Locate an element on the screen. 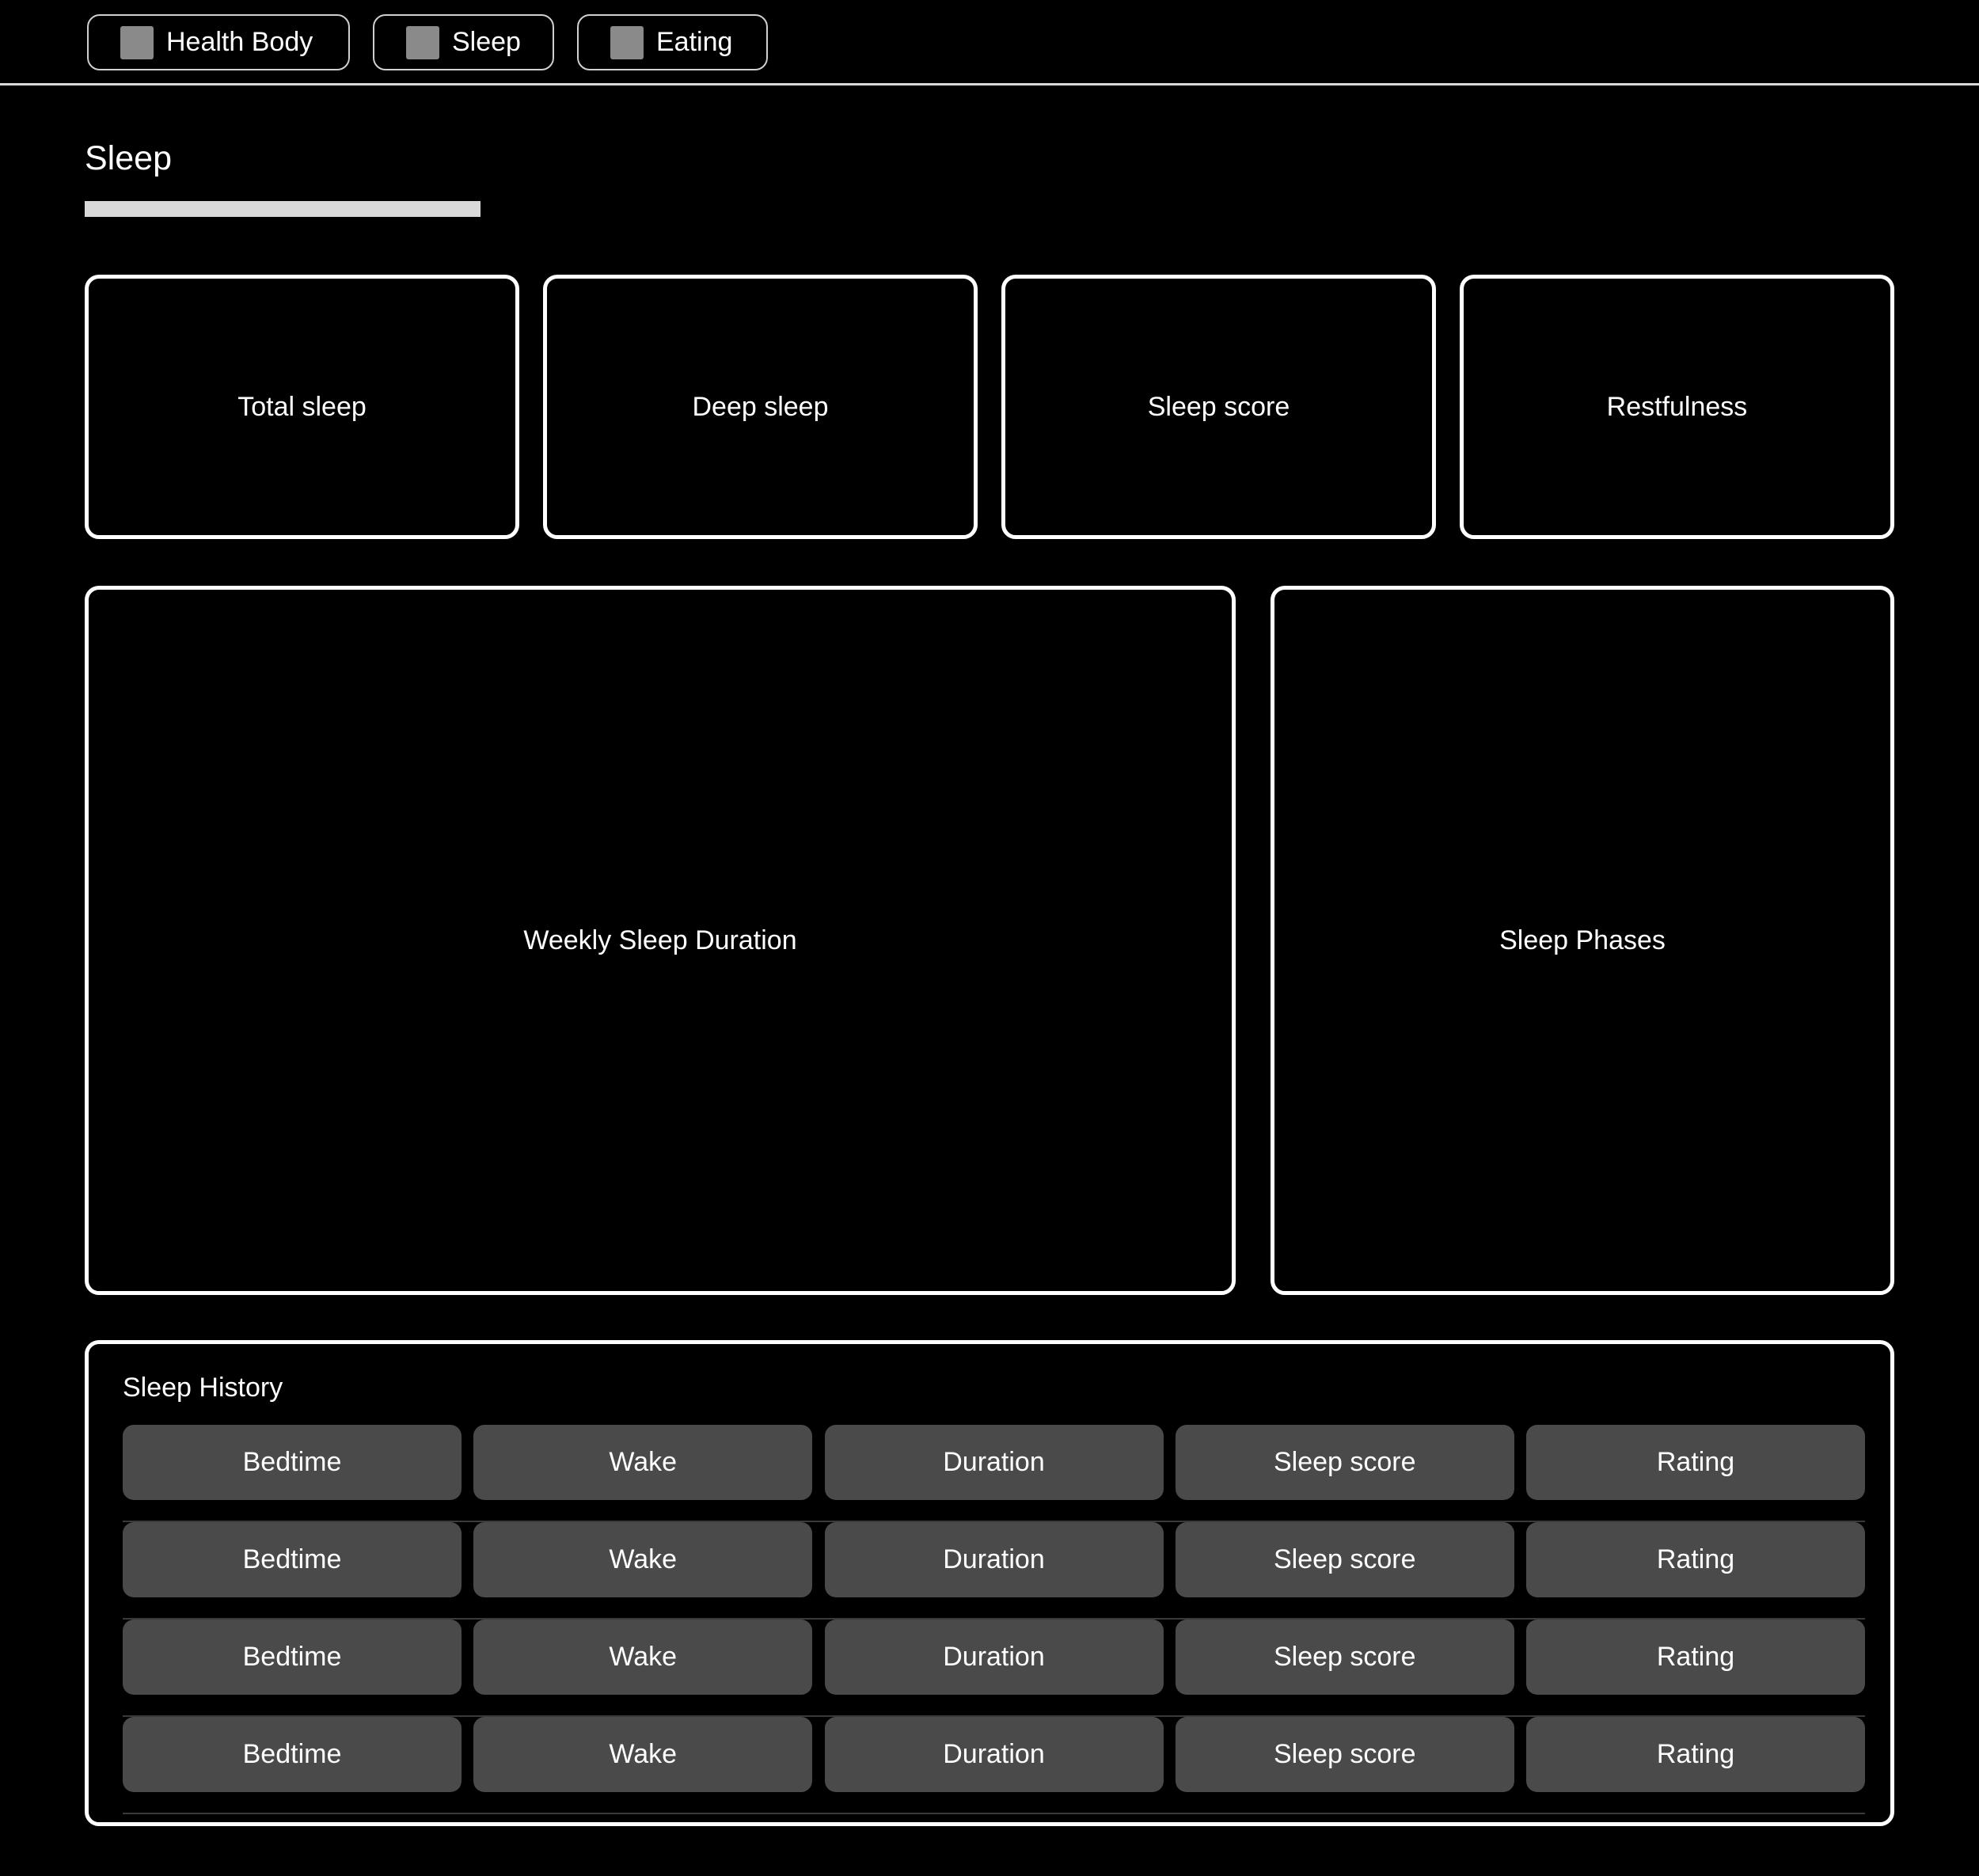 Image resolution: width=1979 pixels, height=1876 pixels. card-label: Sleep score is located at coordinates (1218, 406).